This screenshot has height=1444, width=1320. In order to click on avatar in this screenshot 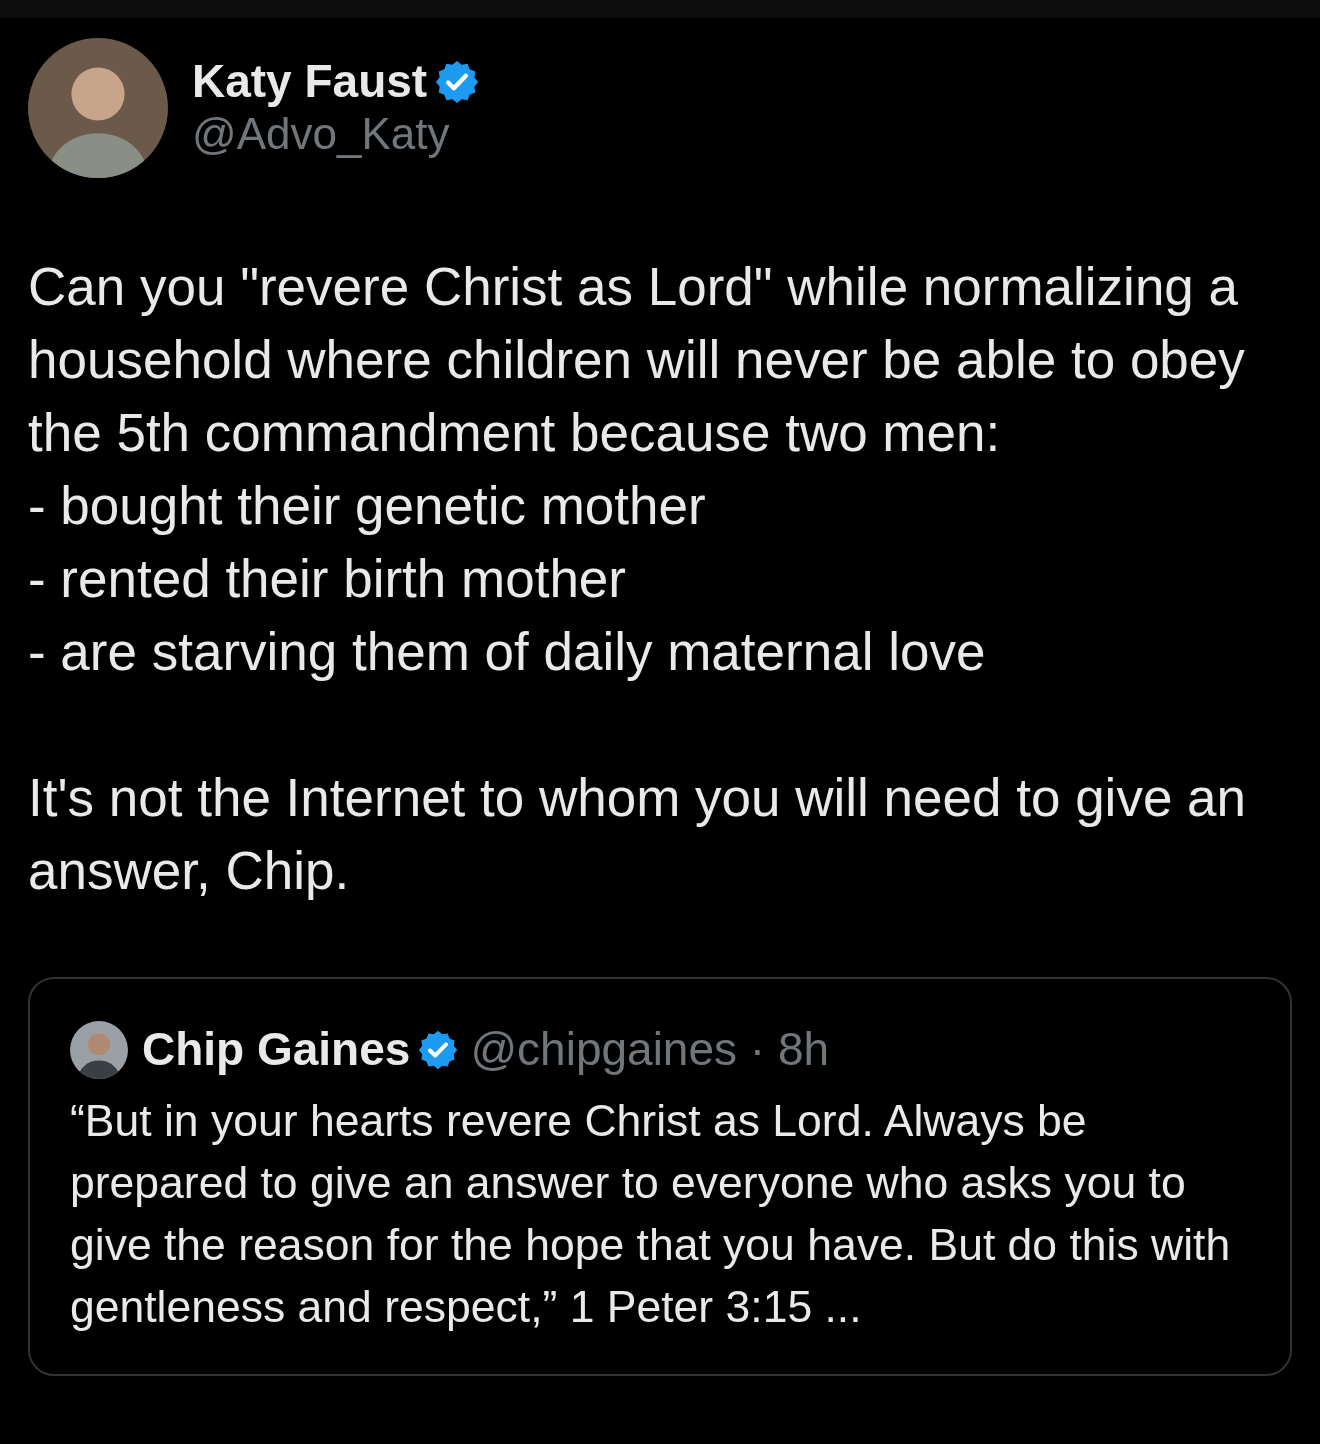, I will do `click(99, 1049)`.